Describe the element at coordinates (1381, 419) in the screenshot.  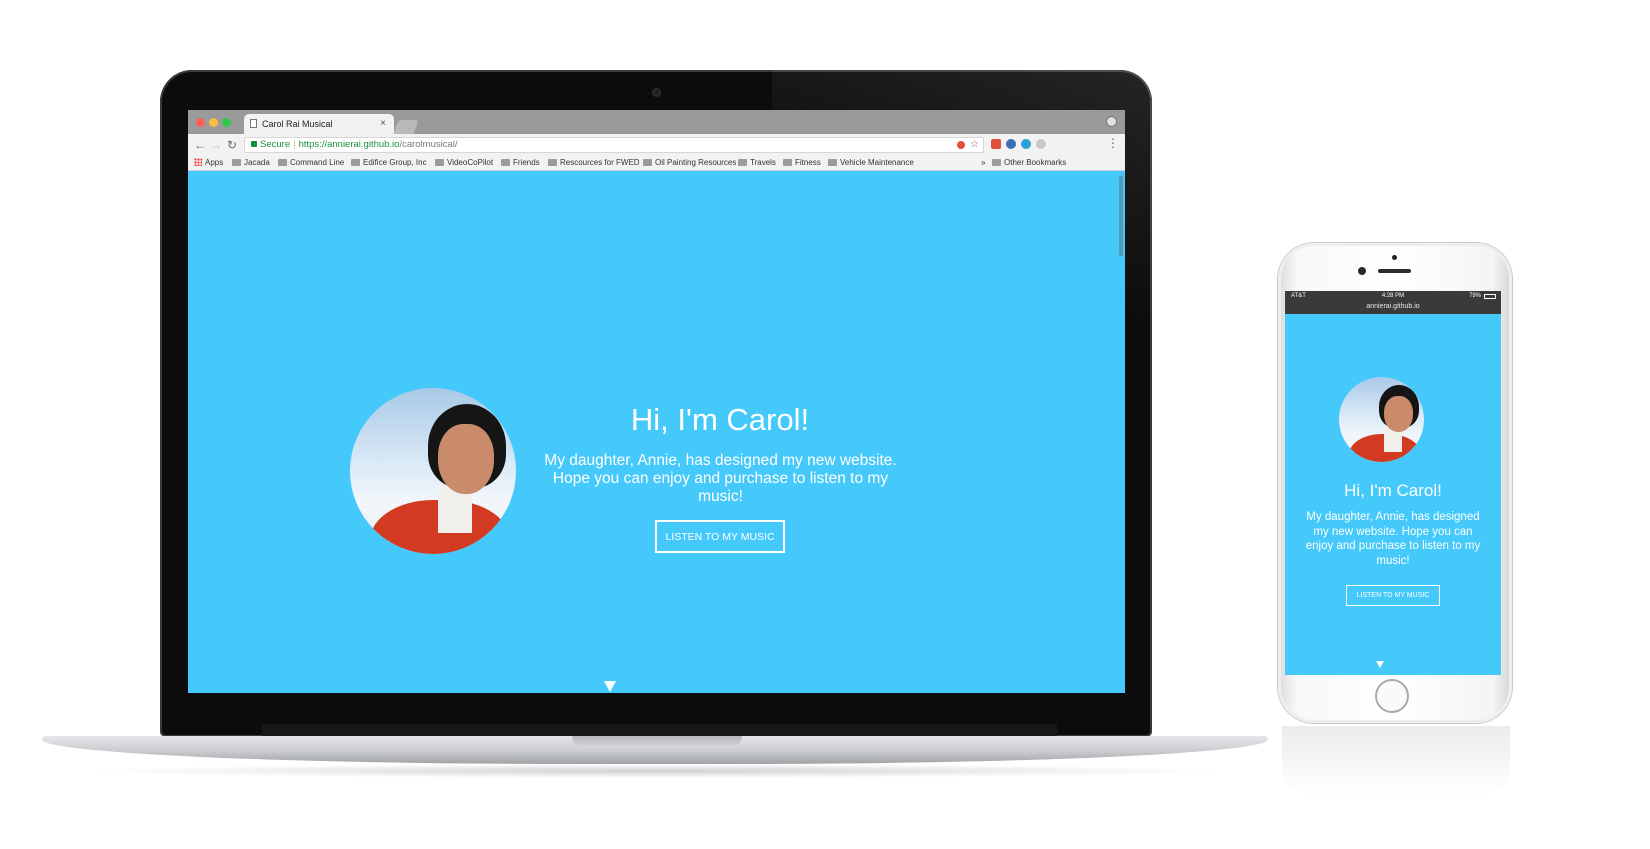
I see `profile-photo-mobile` at that location.